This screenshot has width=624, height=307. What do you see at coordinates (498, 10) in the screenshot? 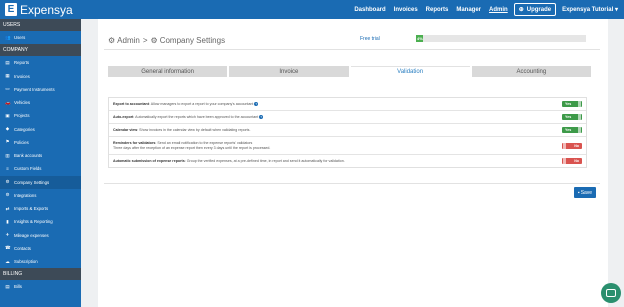
I see `nav-admin: Admin` at bounding box center [498, 10].